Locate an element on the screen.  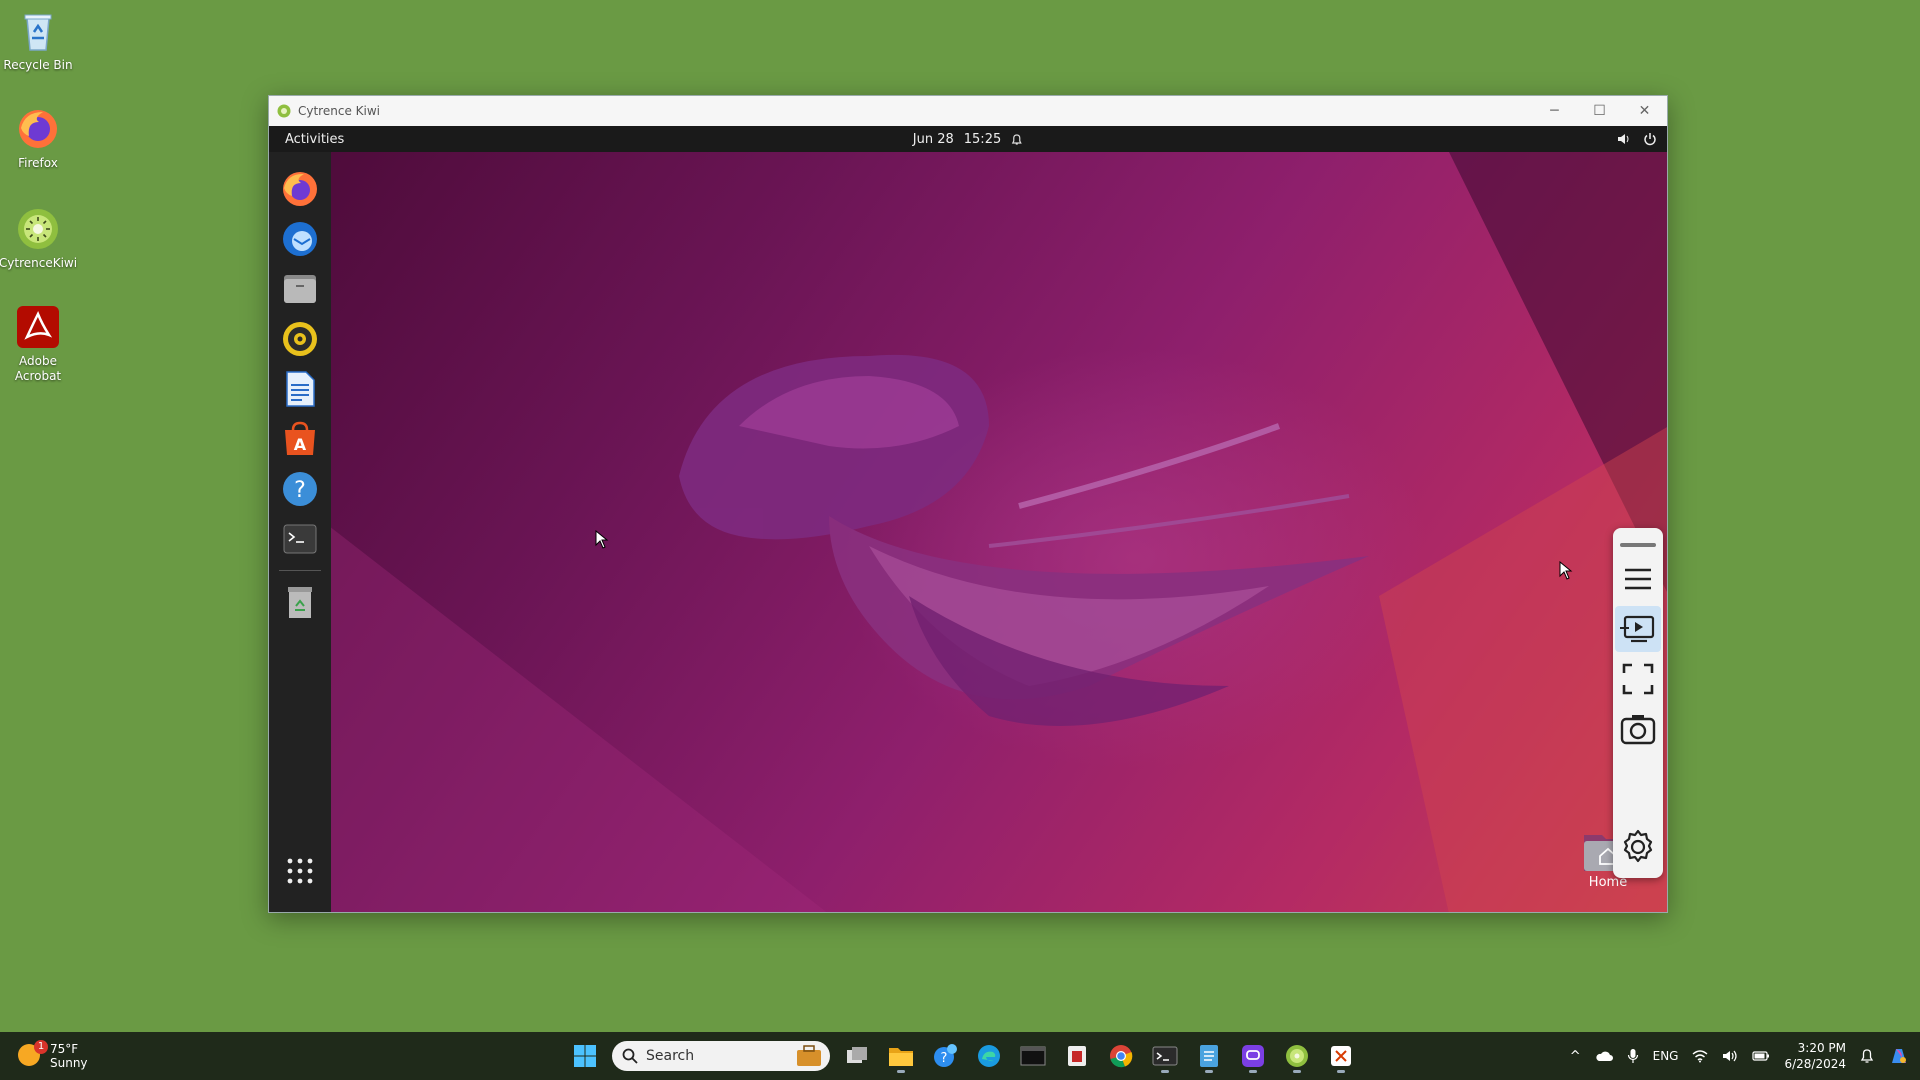
screen-play-icon is located at coordinates (1637, 629).